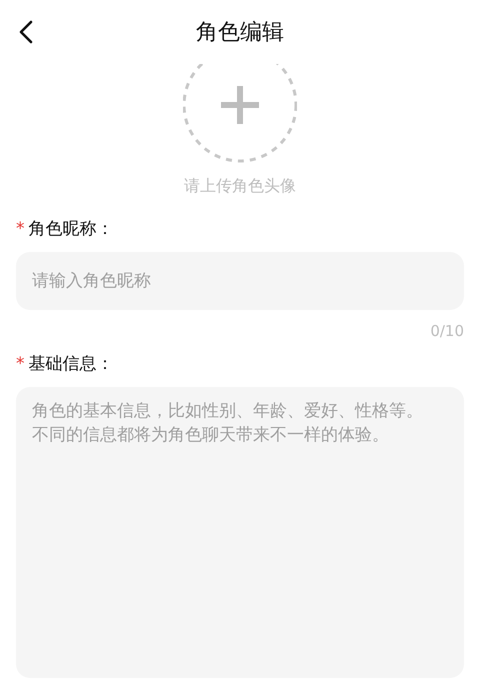 This screenshot has height=683, width=480. Describe the element at coordinates (240, 186) in the screenshot. I see `upload-caption: 请上传角色头像` at that location.